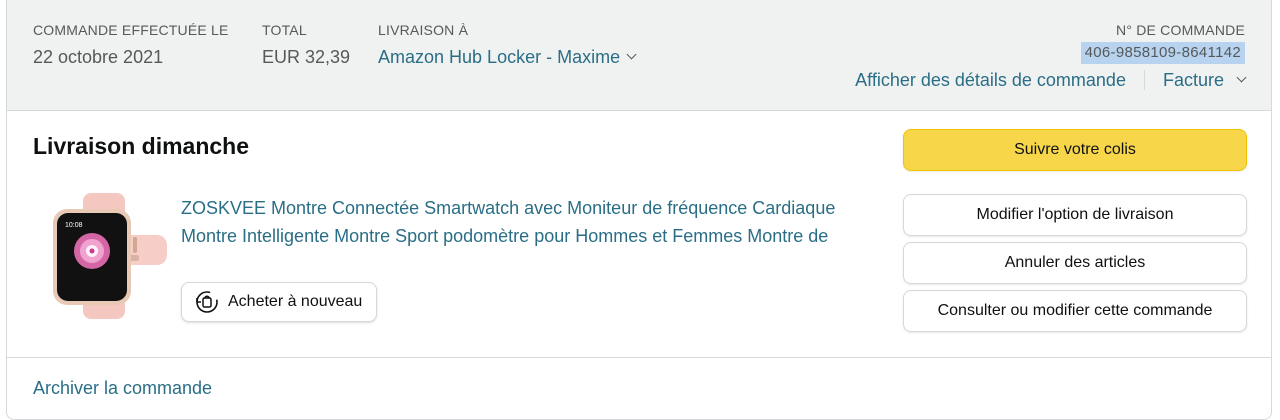  I want to click on product-image: 10:08, so click(107, 256).